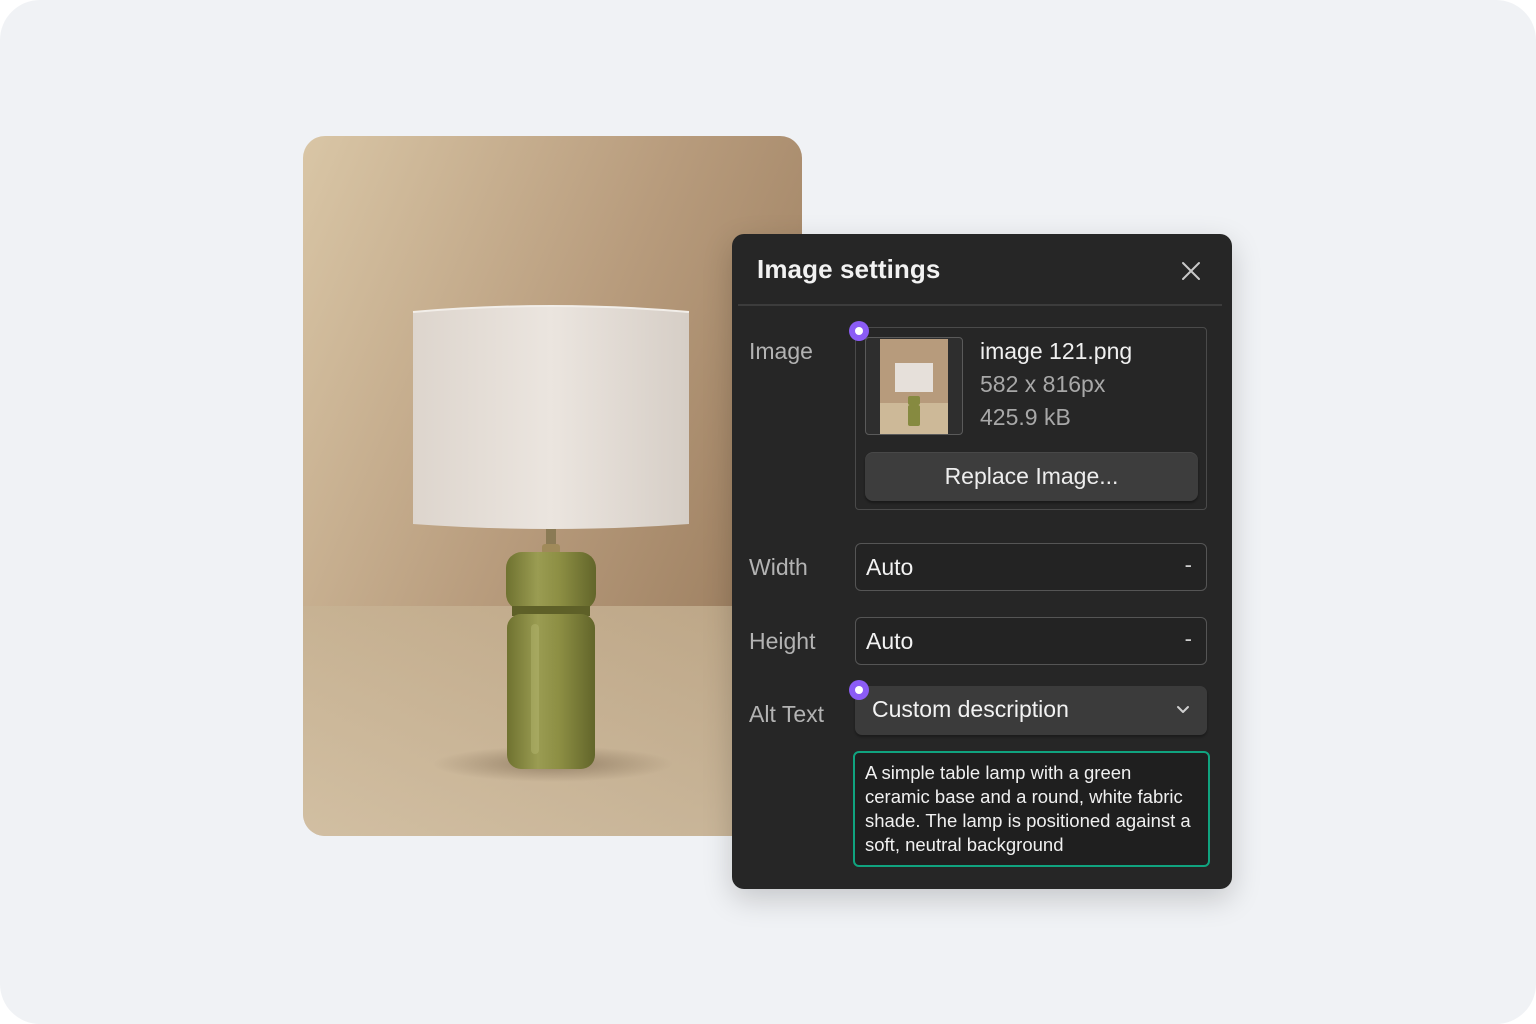 The height and width of the screenshot is (1024, 1536). I want to click on width-input: Auto -, so click(1031, 567).